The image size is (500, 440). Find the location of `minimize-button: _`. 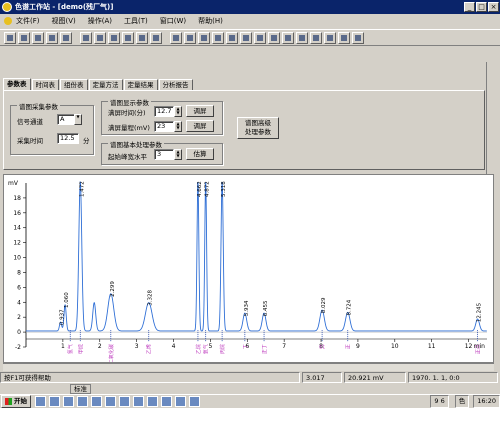

minimize-button: _ is located at coordinates (469, 7).